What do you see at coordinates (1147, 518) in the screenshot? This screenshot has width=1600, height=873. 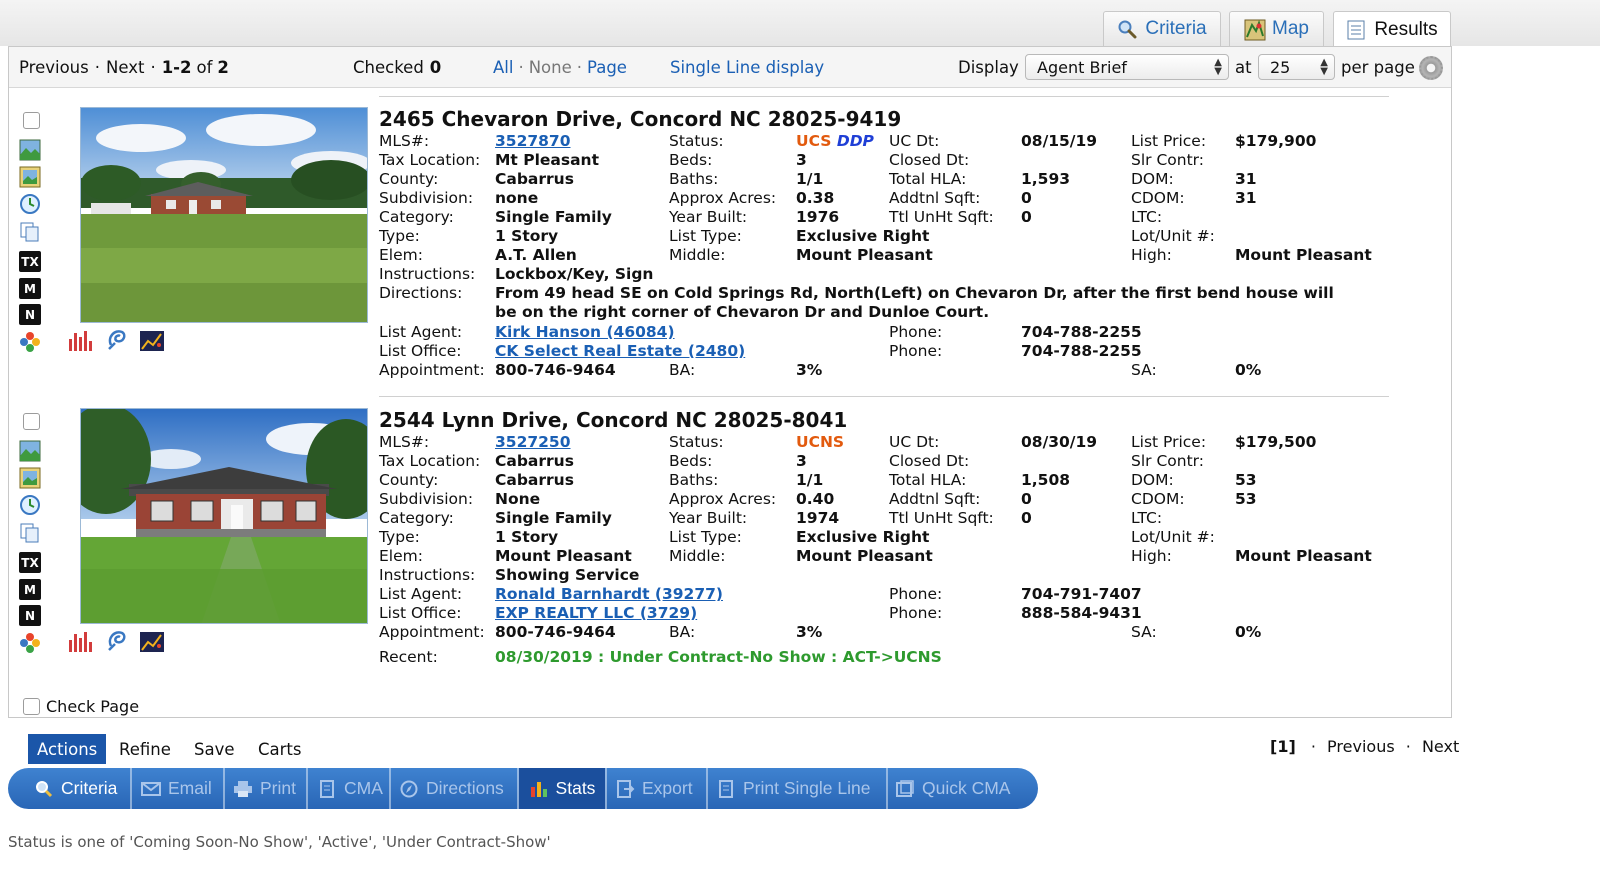 I see `field-label: LTC:` at bounding box center [1147, 518].